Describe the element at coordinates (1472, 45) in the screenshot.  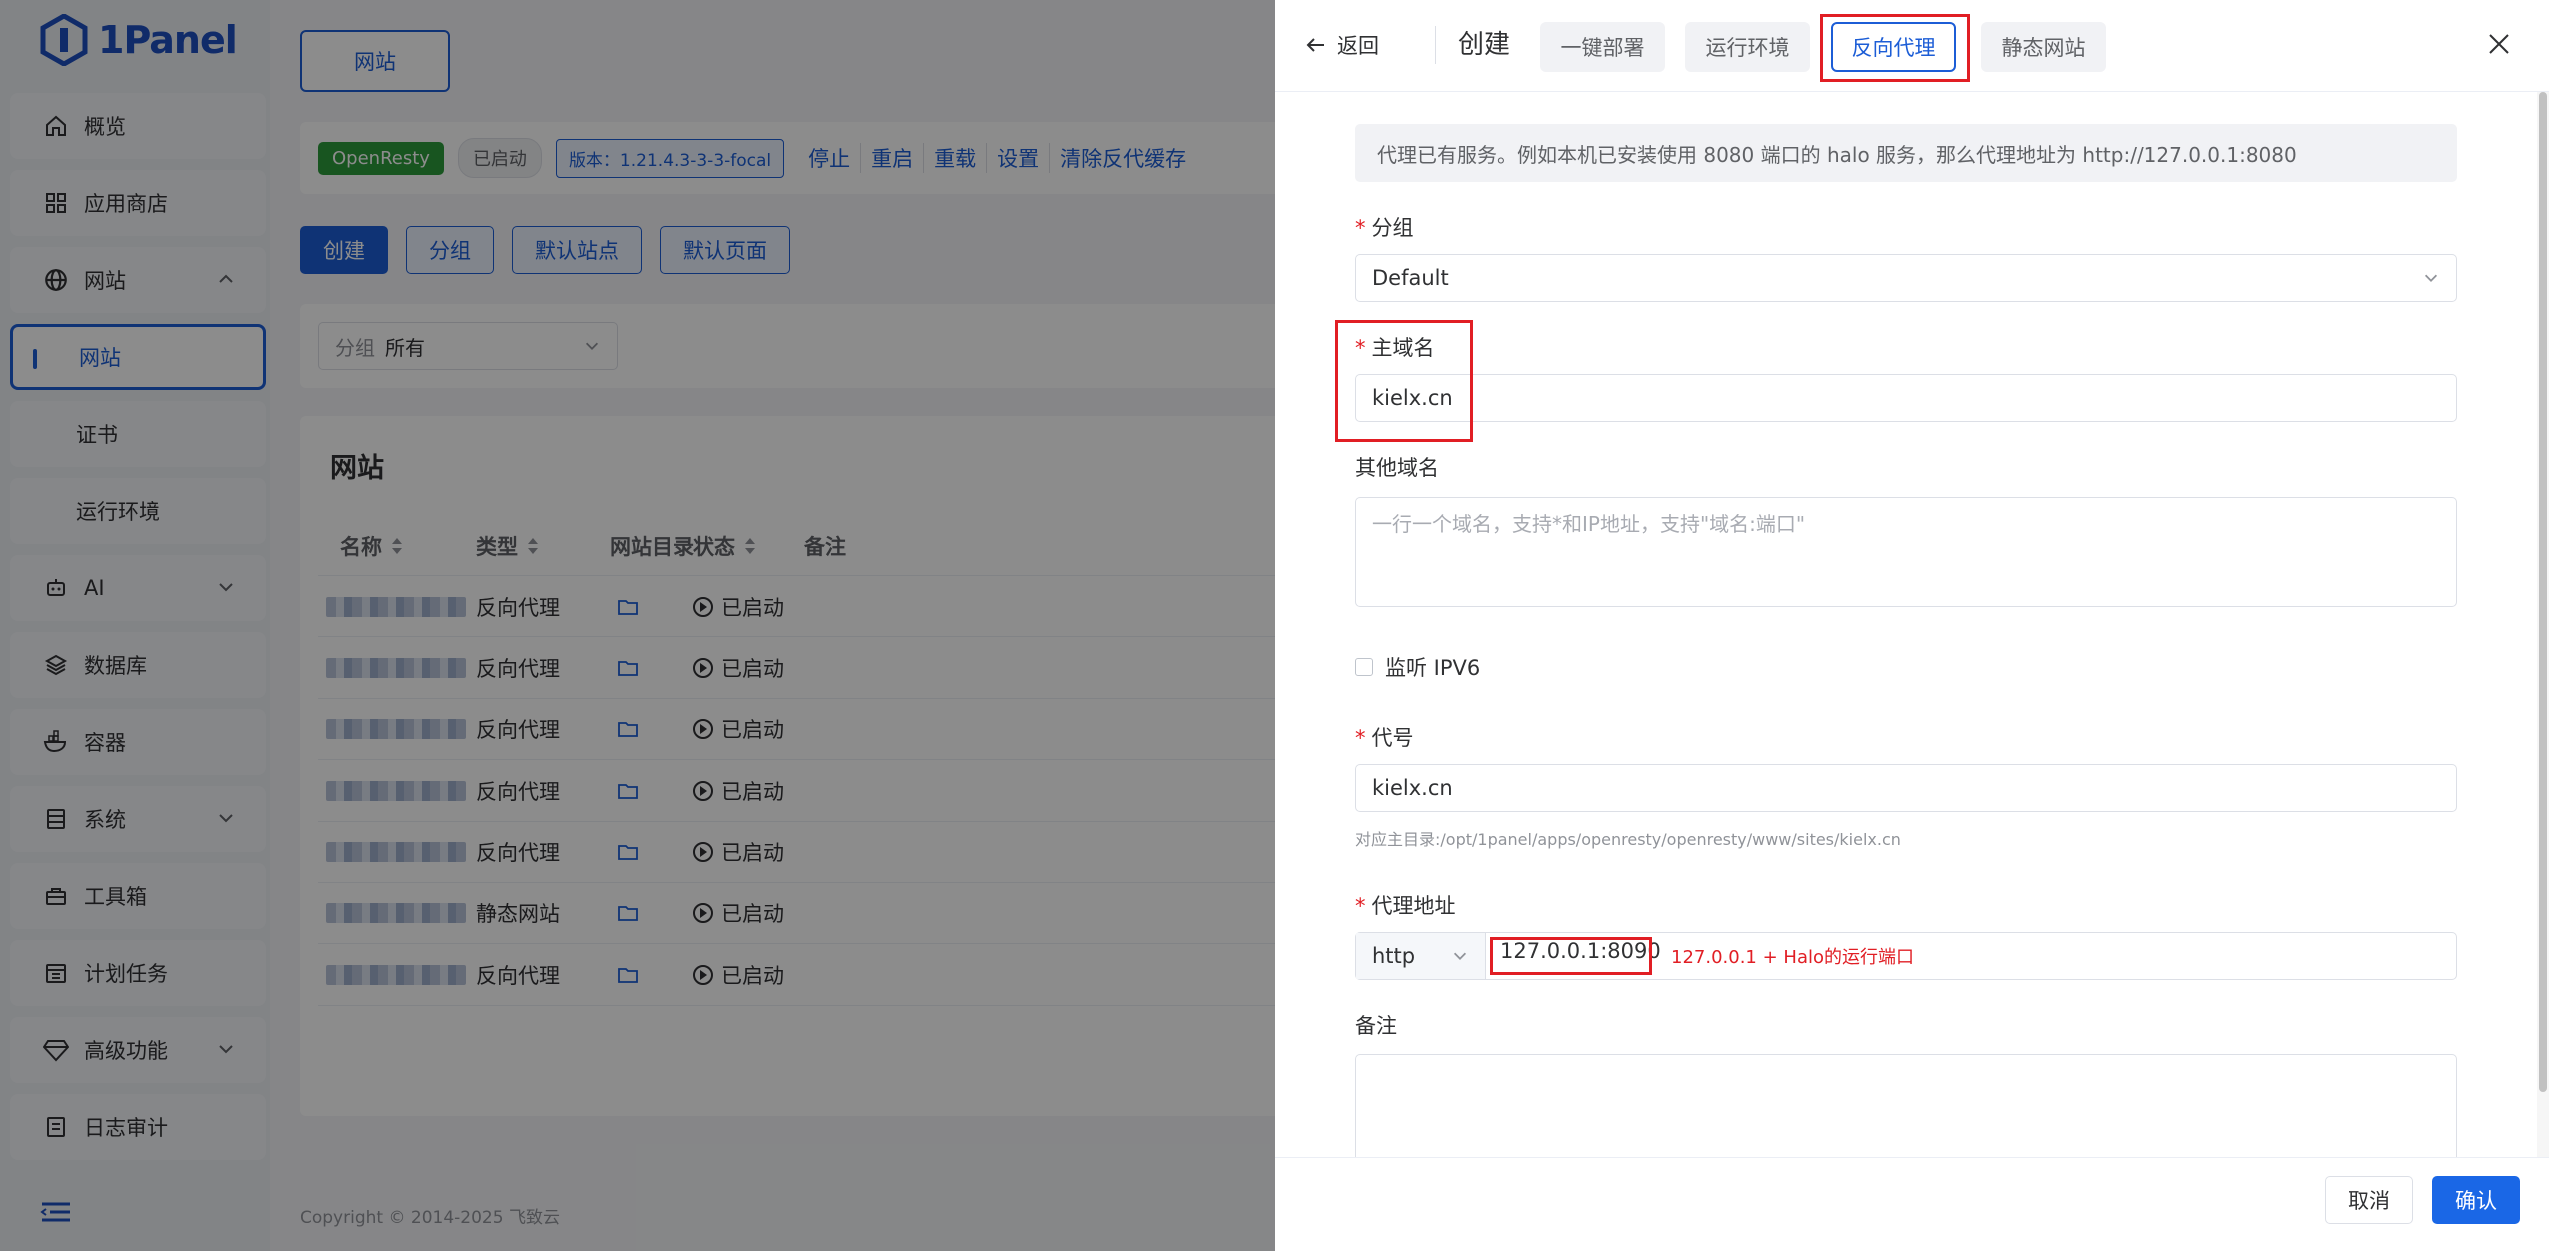
I see `drawer-title: 创建` at that location.